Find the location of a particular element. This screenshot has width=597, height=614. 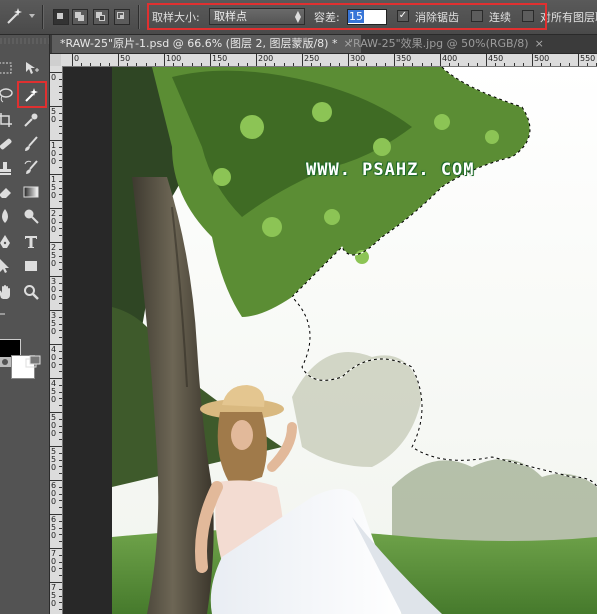

swap-colors-icon is located at coordinates (7, 316).